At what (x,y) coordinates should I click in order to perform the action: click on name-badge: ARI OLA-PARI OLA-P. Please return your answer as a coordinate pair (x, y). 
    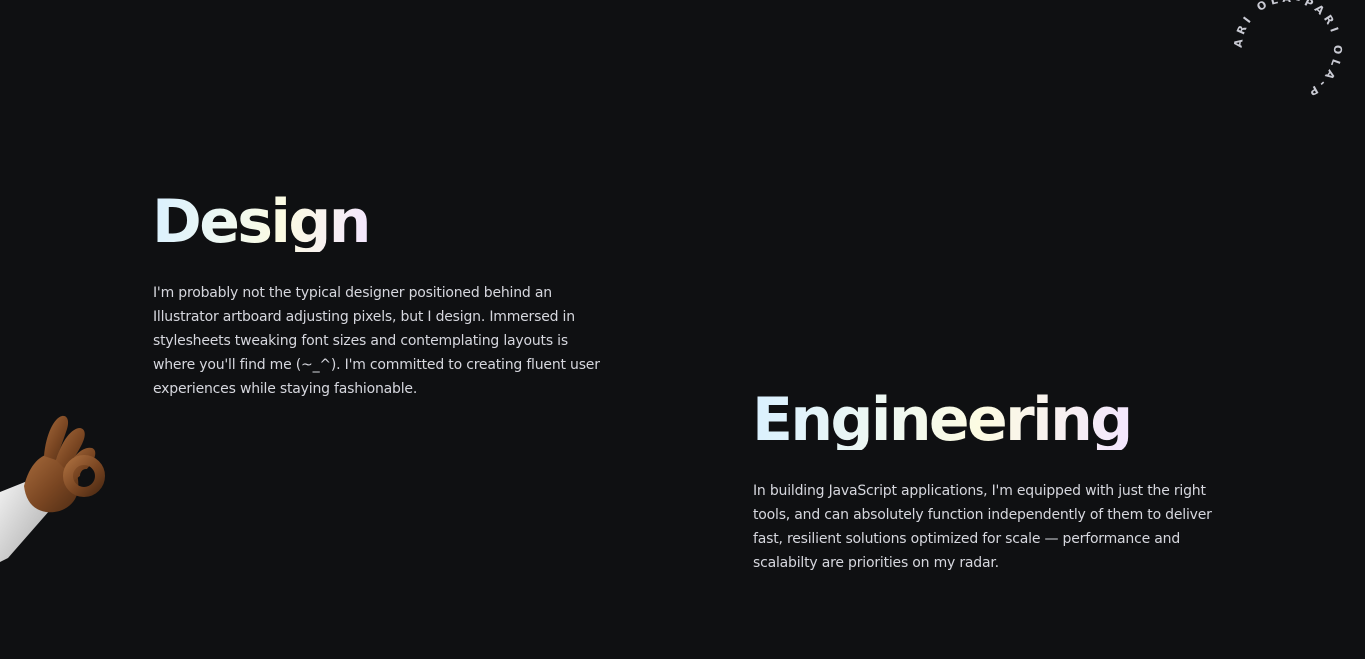
    Looking at the image, I should click on (1288, 55).